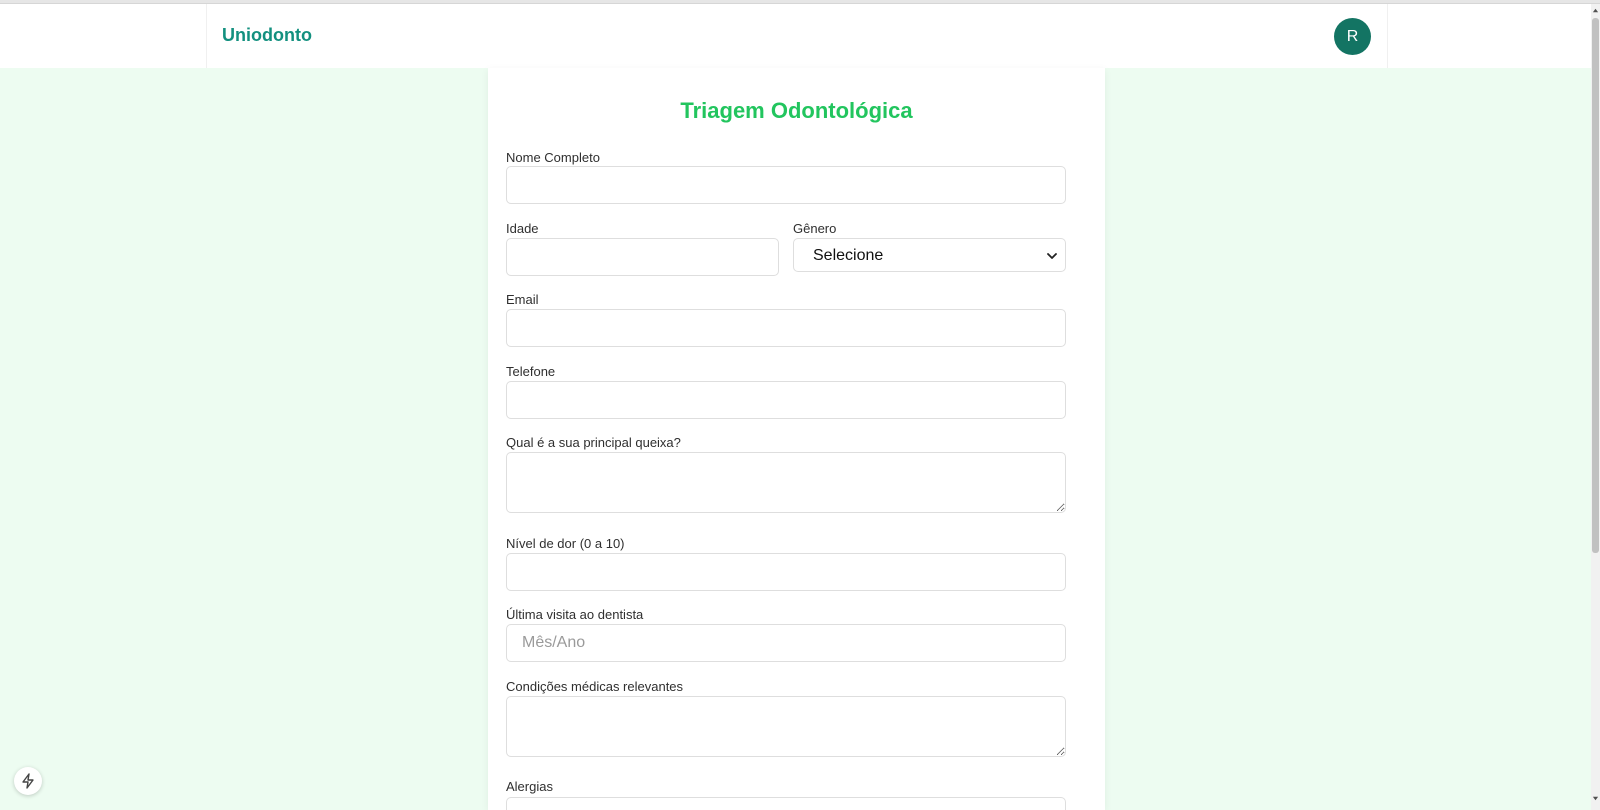 This screenshot has height=810, width=1600. I want to click on alergias-label: Alergias, so click(529, 786).